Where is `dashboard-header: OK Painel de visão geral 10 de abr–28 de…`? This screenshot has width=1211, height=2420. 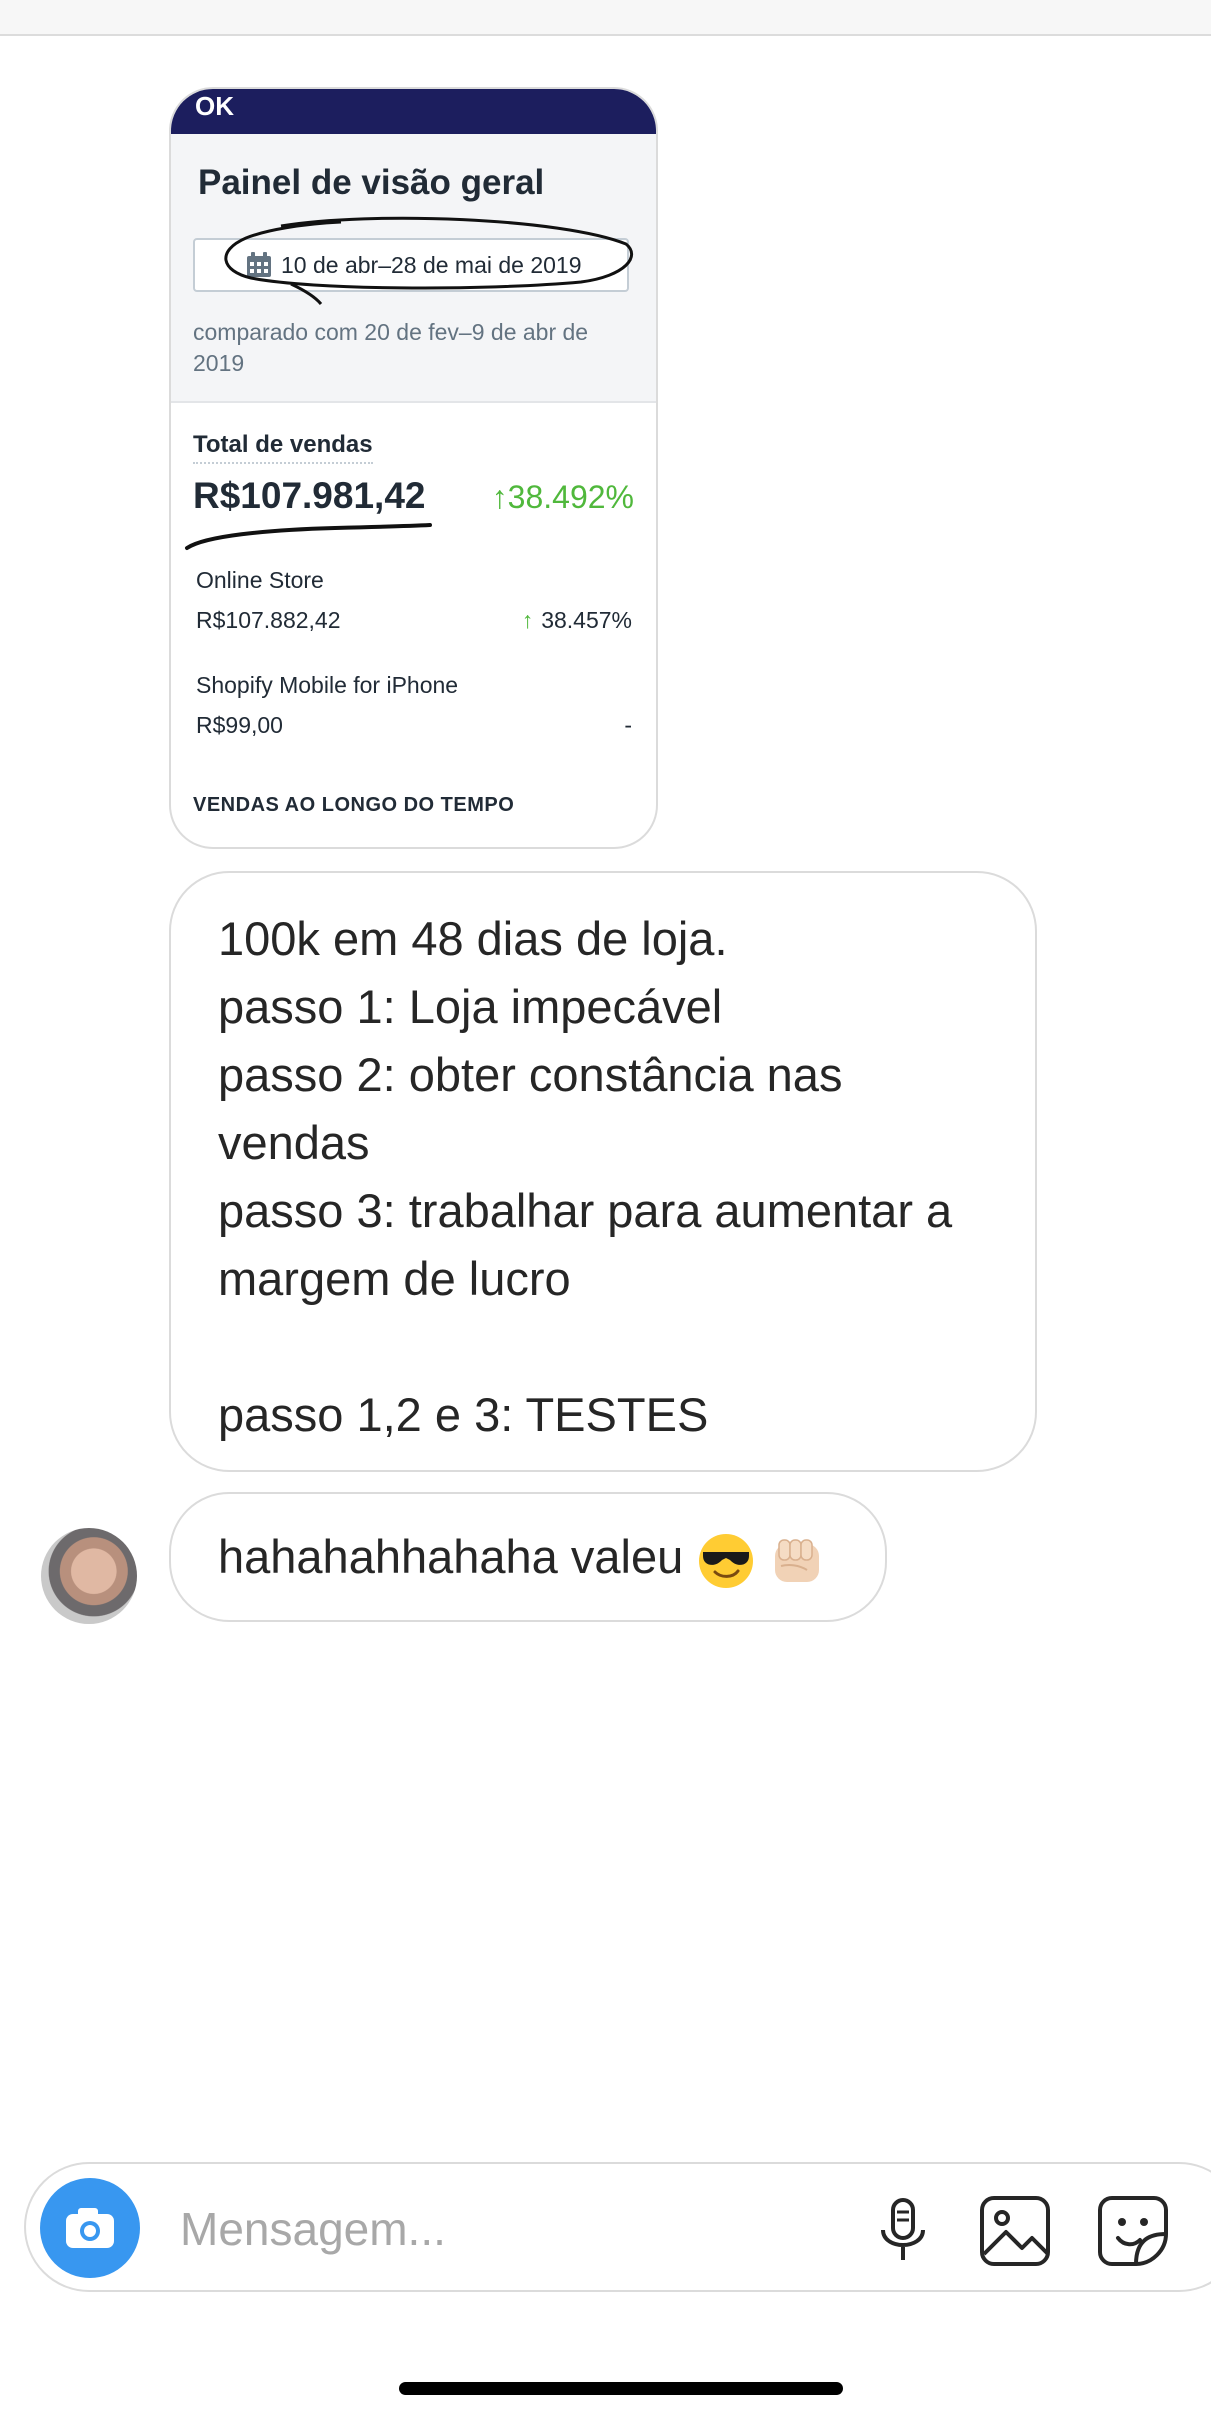 dashboard-header: OK Painel de visão geral 10 de abr–28 de… is located at coordinates (413, 246).